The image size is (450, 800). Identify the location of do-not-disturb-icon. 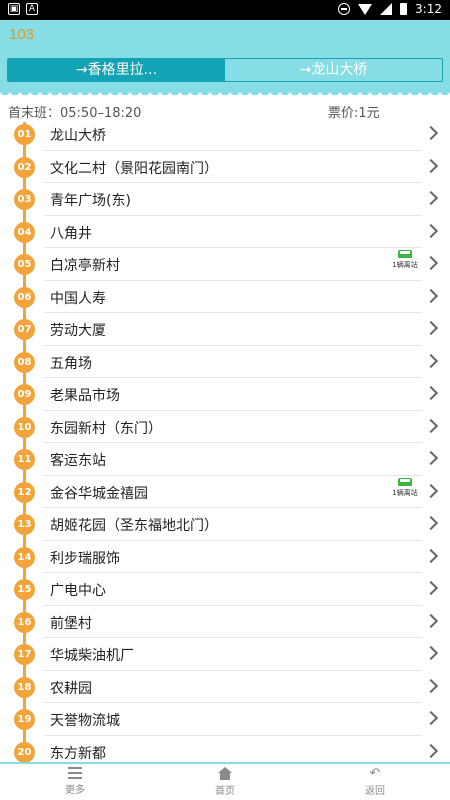
(344, 9).